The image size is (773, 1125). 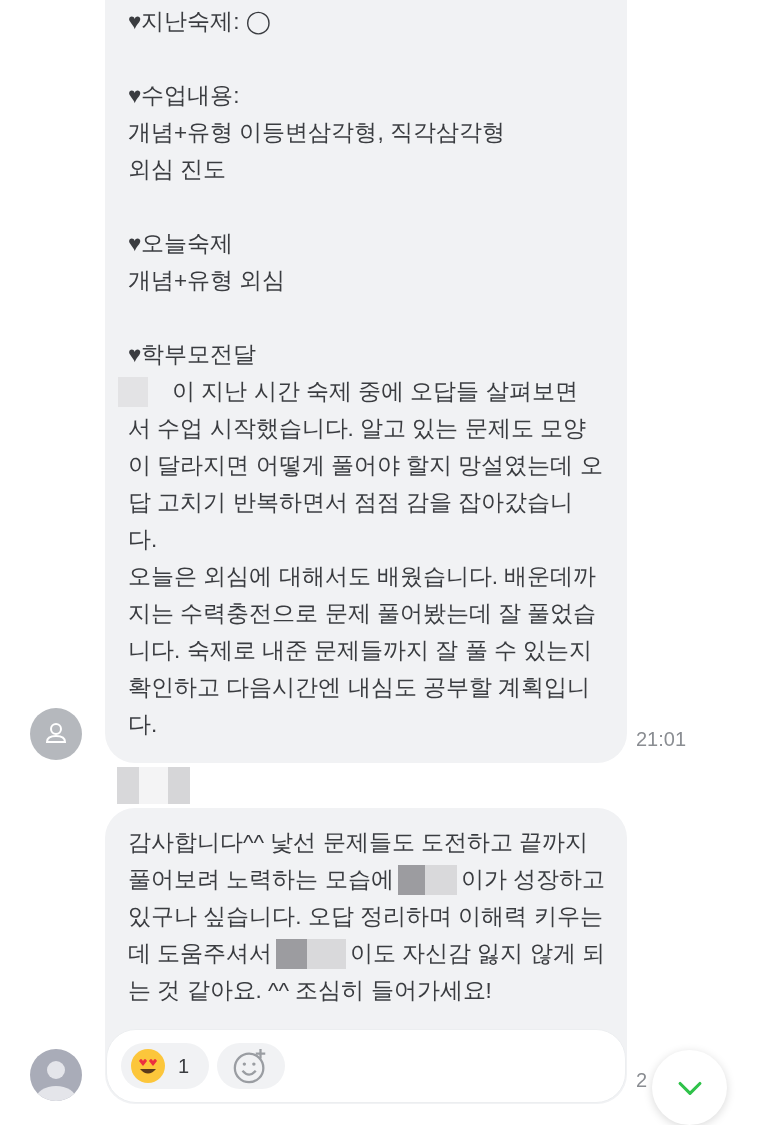 I want to click on add-reaction-button, so click(x=251, y=1066).